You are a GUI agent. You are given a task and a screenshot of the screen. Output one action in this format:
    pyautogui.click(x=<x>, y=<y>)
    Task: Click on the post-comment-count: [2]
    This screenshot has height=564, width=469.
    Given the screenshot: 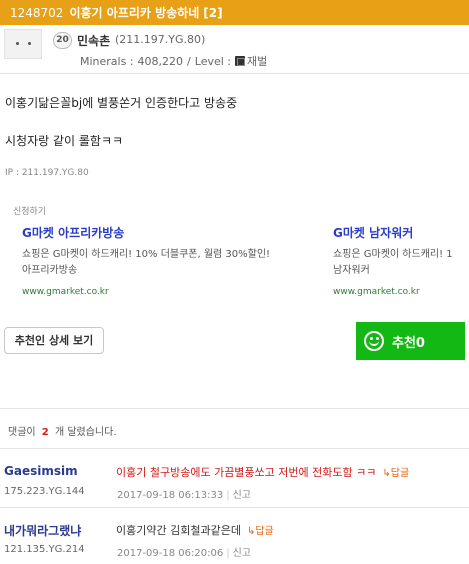 What is the action you would take?
    pyautogui.click(x=212, y=13)
    